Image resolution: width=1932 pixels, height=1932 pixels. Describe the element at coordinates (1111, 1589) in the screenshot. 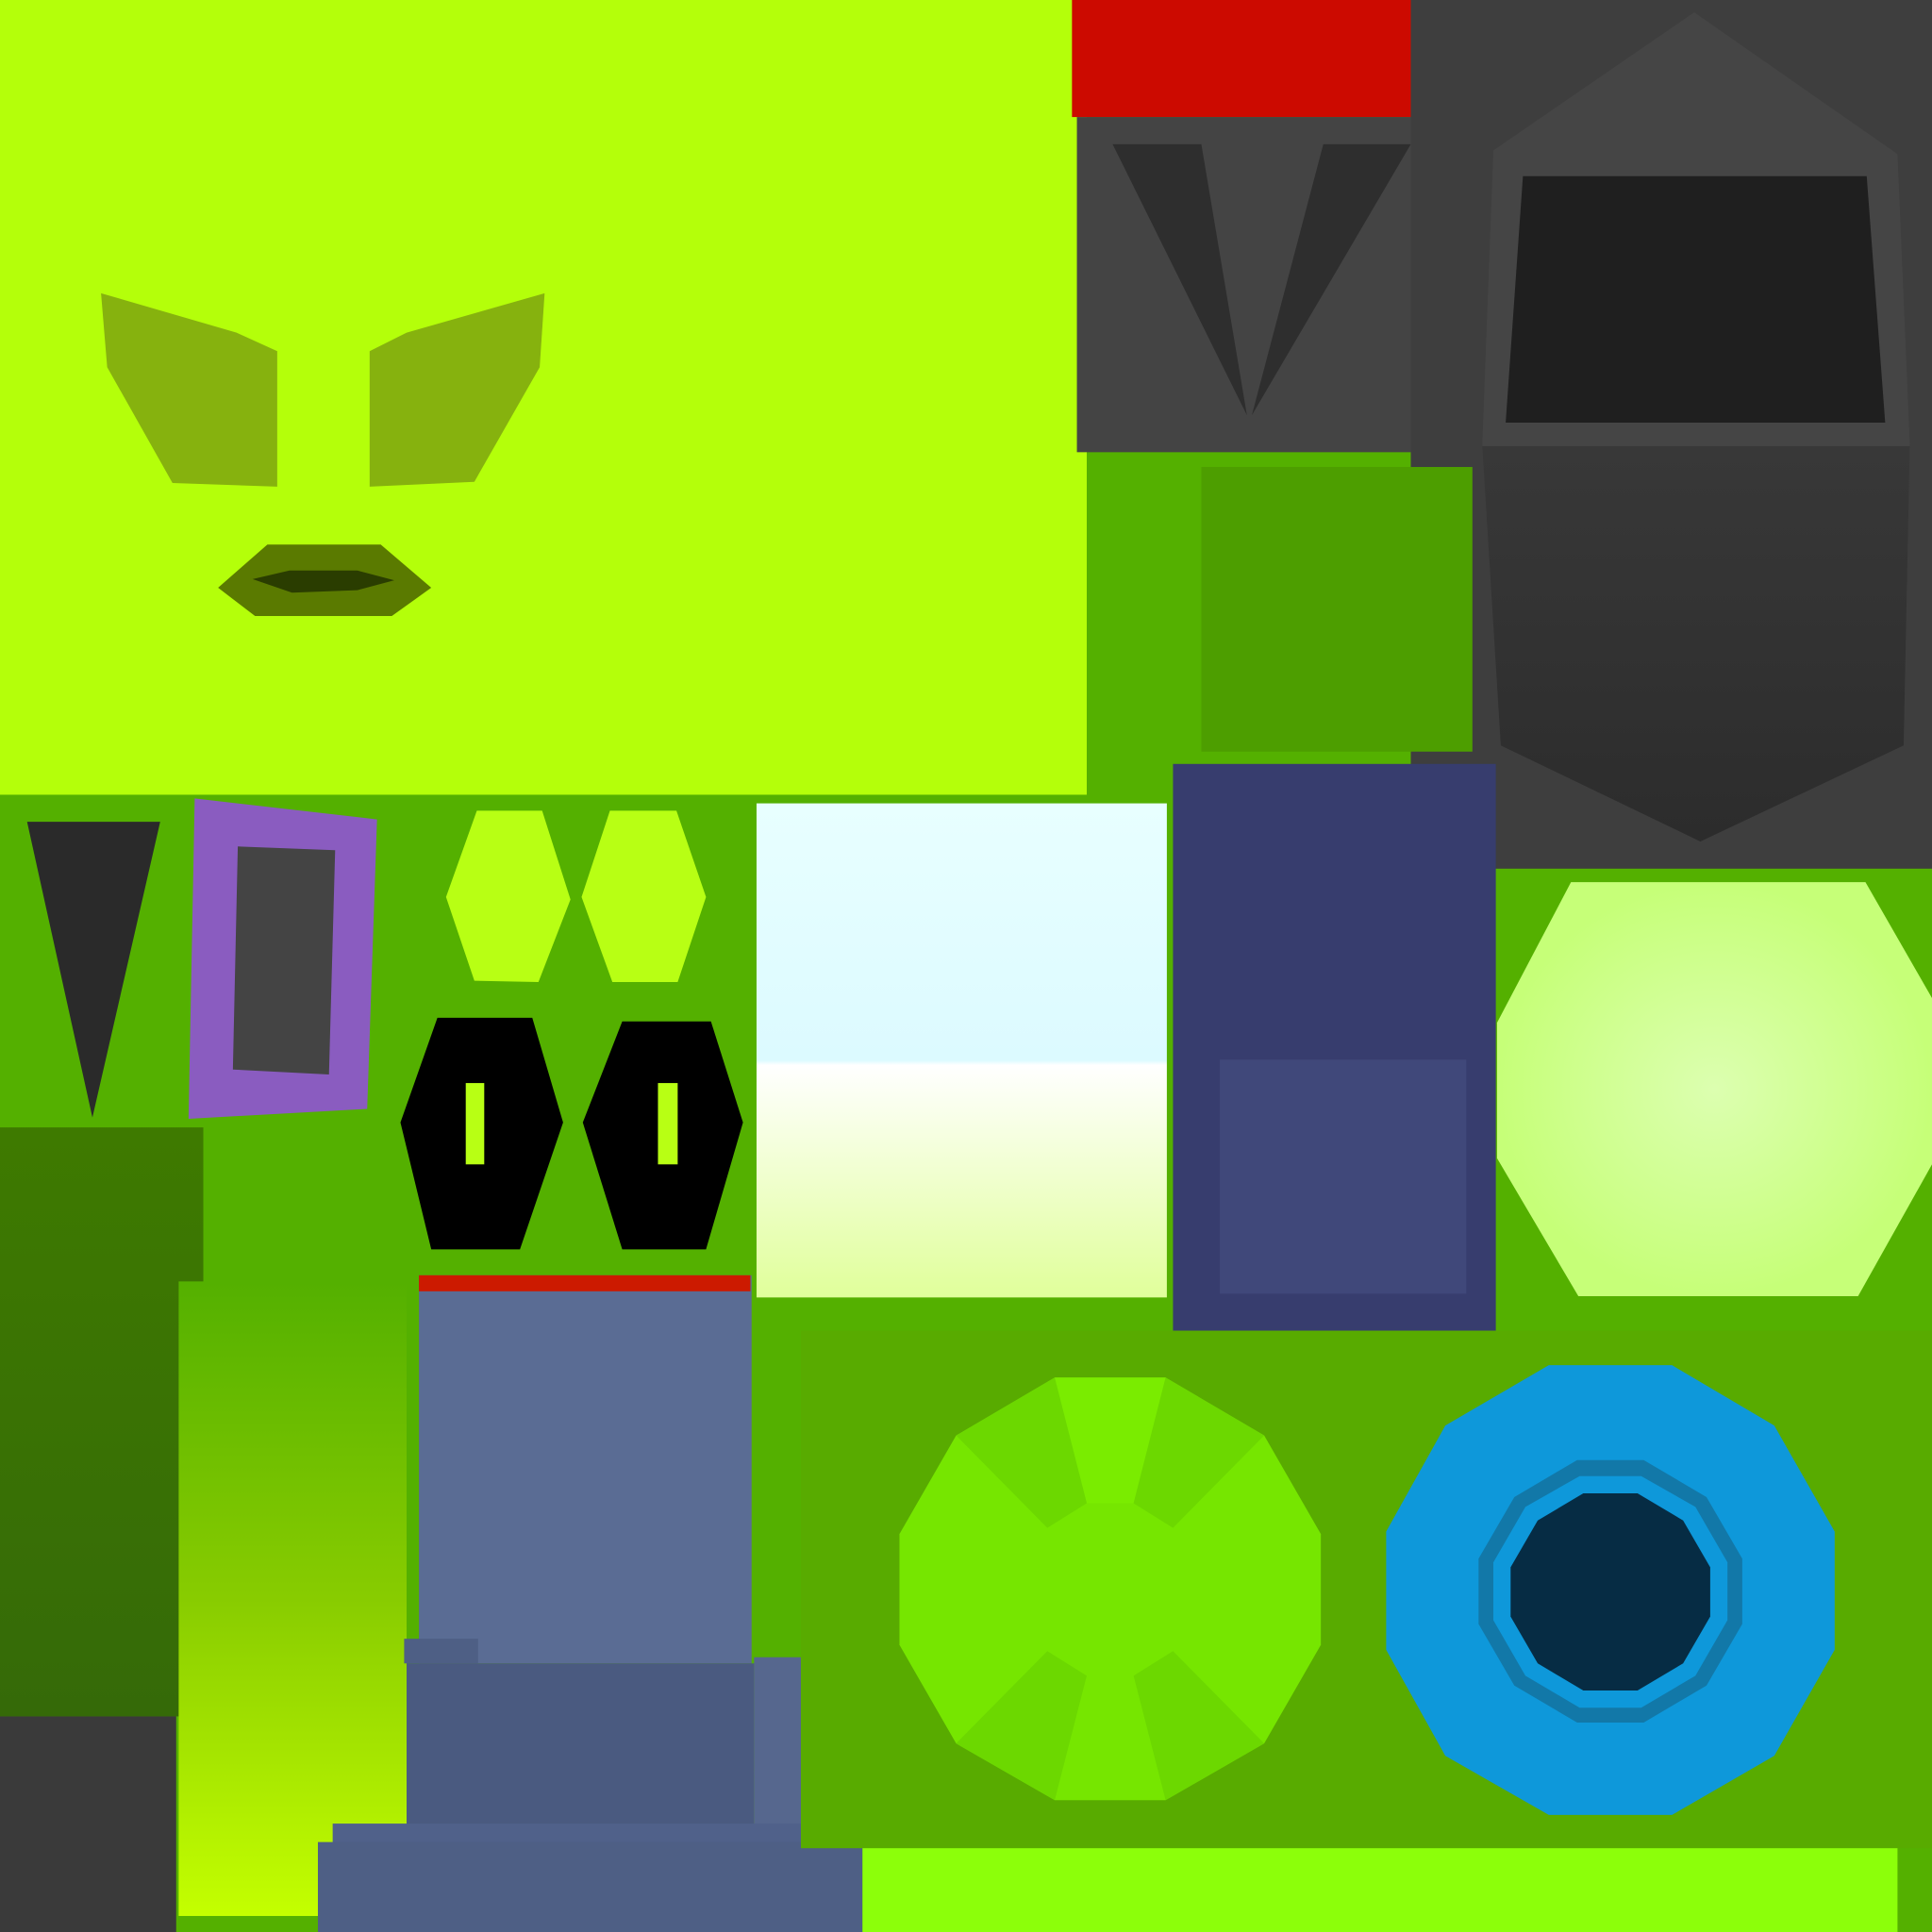

I see `green-gem` at that location.